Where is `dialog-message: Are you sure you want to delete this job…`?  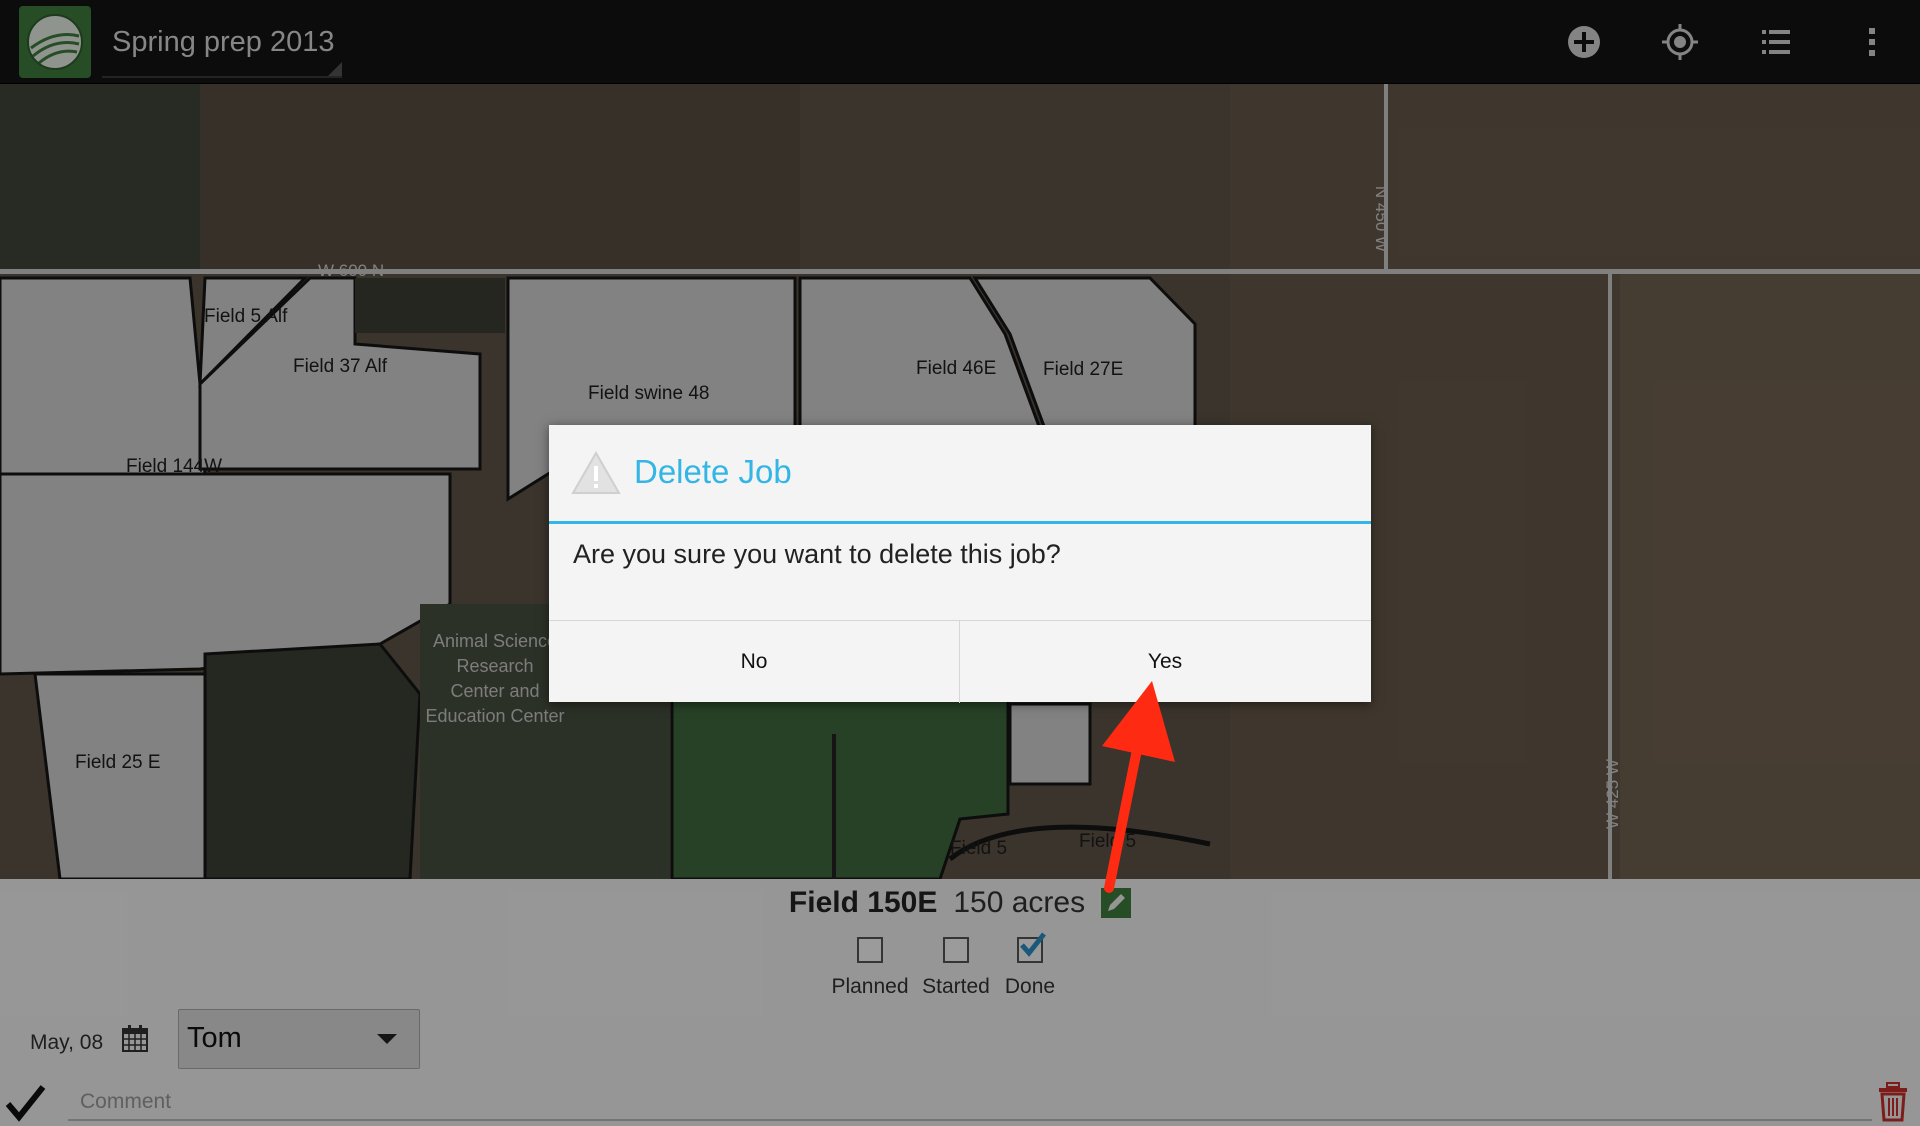 dialog-message: Are you sure you want to delete this job… is located at coordinates (817, 554).